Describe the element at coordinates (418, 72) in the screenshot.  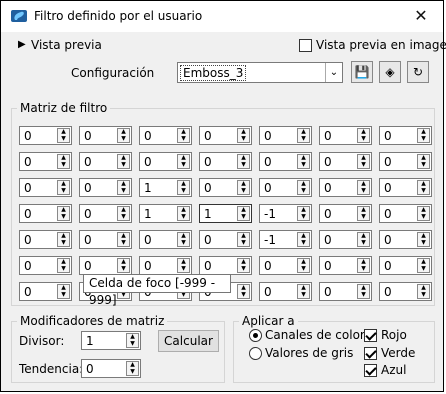
I see `reset-icon: ↻` at that location.